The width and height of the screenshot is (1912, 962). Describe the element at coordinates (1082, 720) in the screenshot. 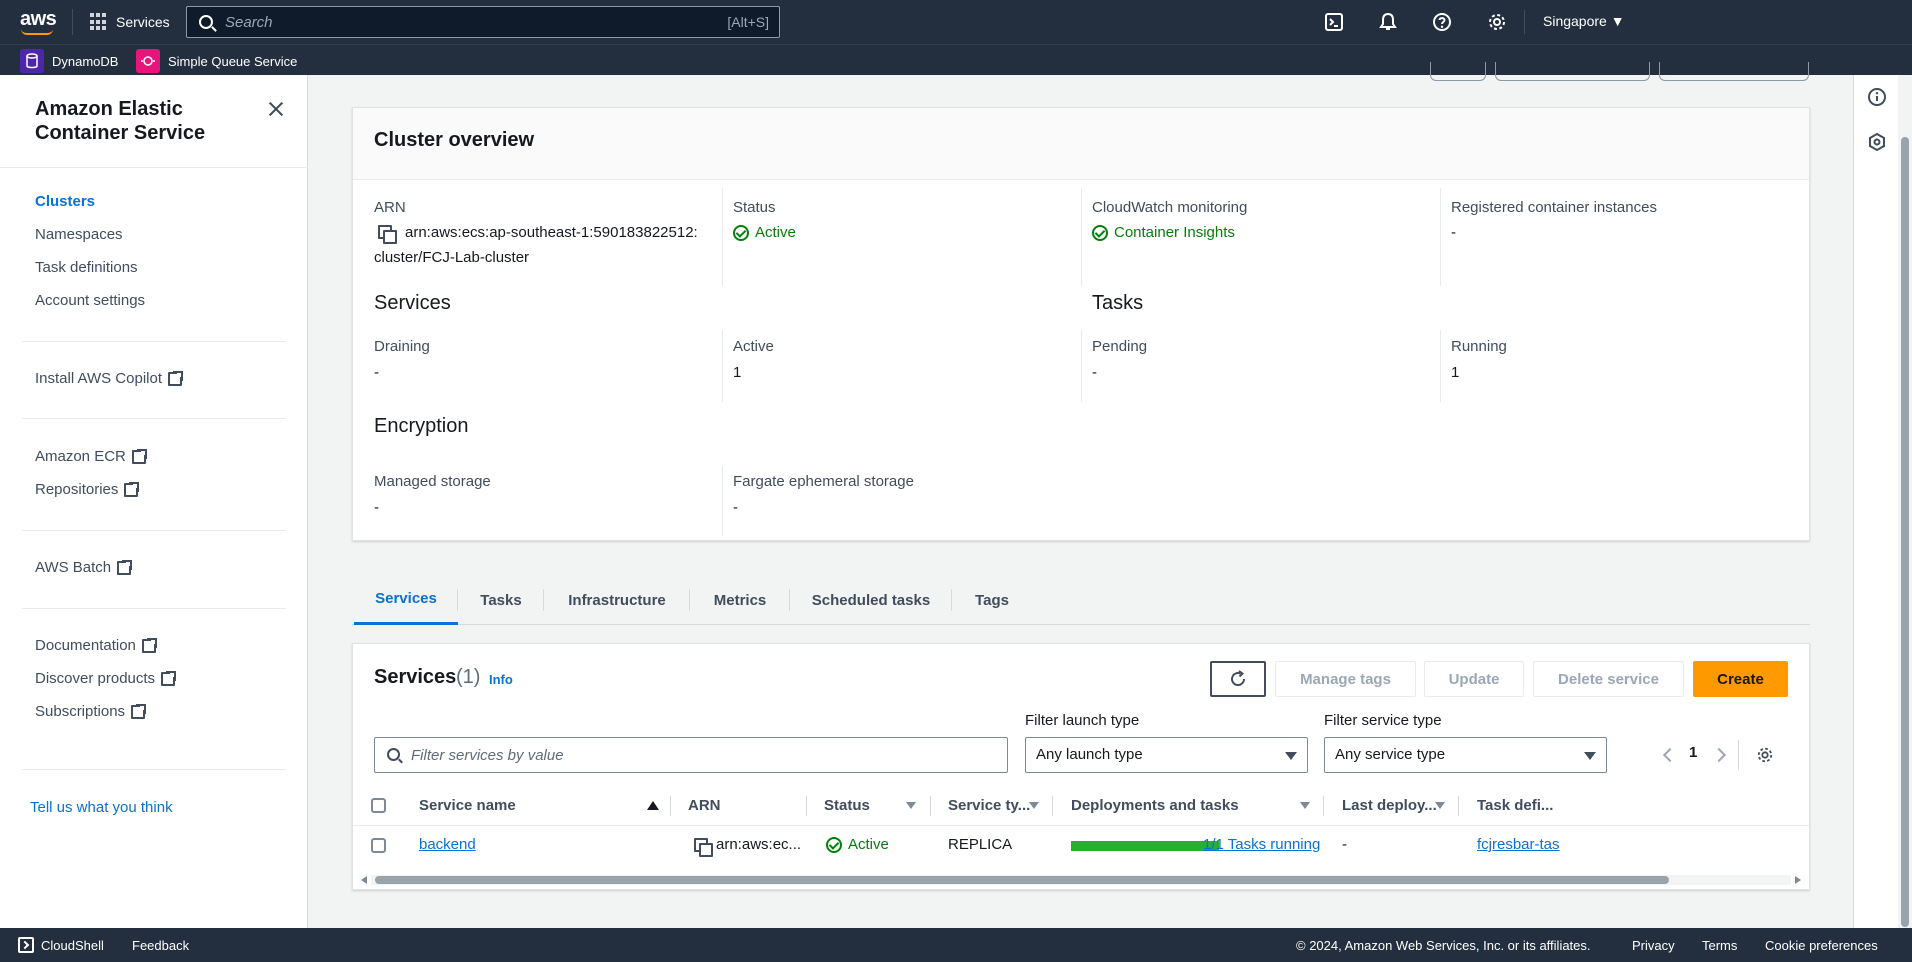

I see `filter-launch-label: Filter launch type` at that location.